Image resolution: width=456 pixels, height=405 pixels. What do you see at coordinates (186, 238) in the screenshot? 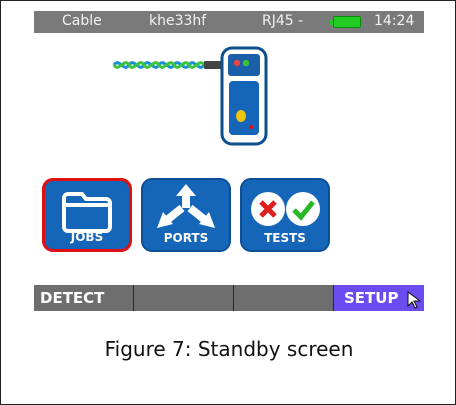
I see `ports-label: PORTS` at bounding box center [186, 238].